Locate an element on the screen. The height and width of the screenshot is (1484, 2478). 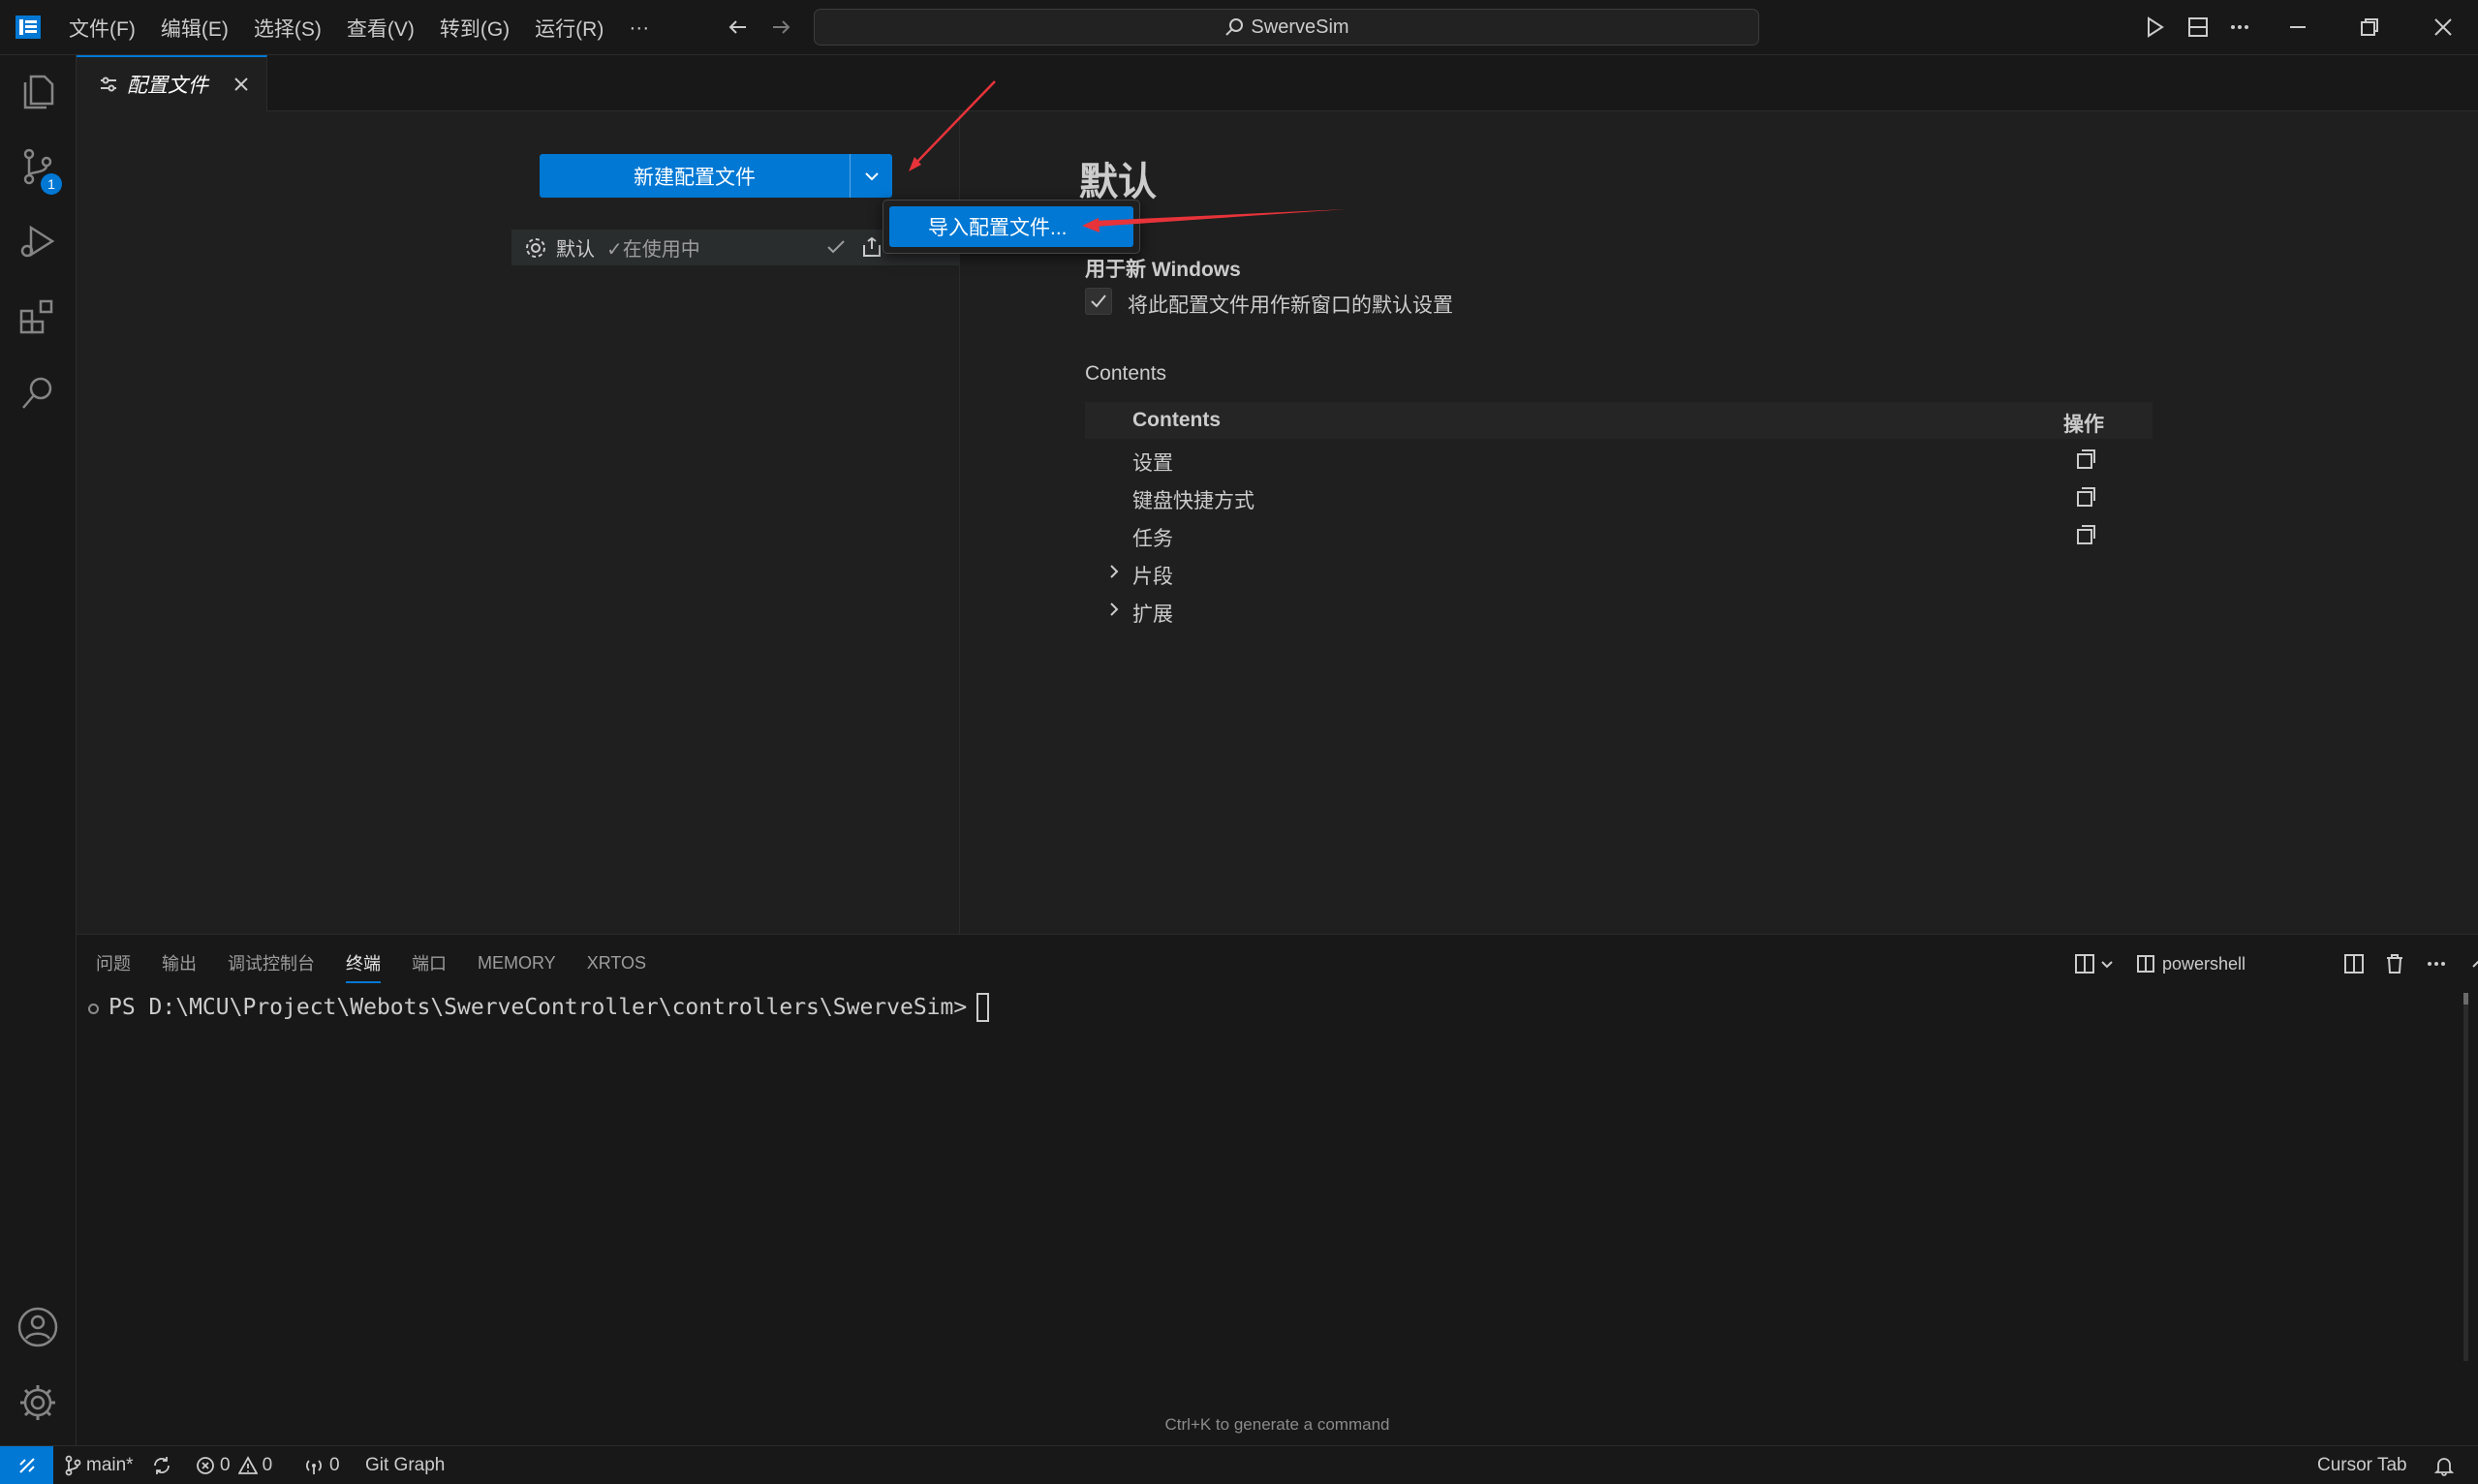
tab-profiles: 配置文件 is located at coordinates (172, 83).